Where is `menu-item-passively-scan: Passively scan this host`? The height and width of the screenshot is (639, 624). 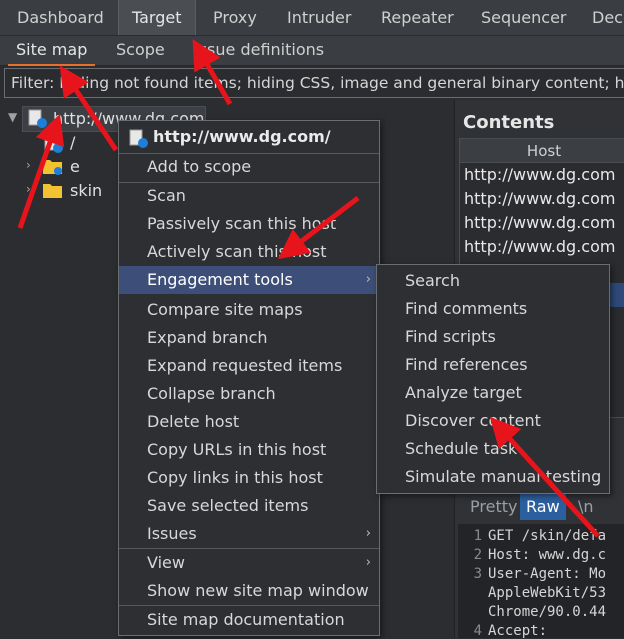 menu-item-passively-scan: Passively scan this host is located at coordinates (249, 224).